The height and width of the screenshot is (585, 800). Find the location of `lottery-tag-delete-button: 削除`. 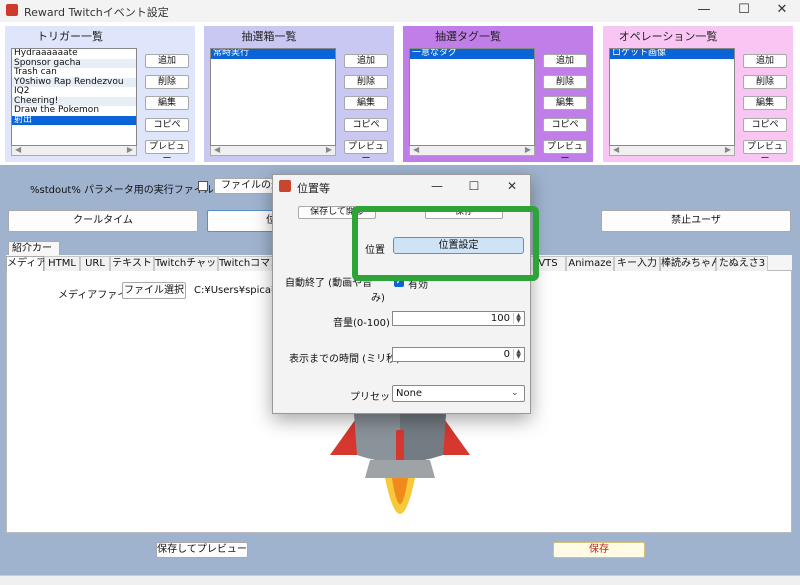

lottery-tag-delete-button: 削除 is located at coordinates (565, 82).